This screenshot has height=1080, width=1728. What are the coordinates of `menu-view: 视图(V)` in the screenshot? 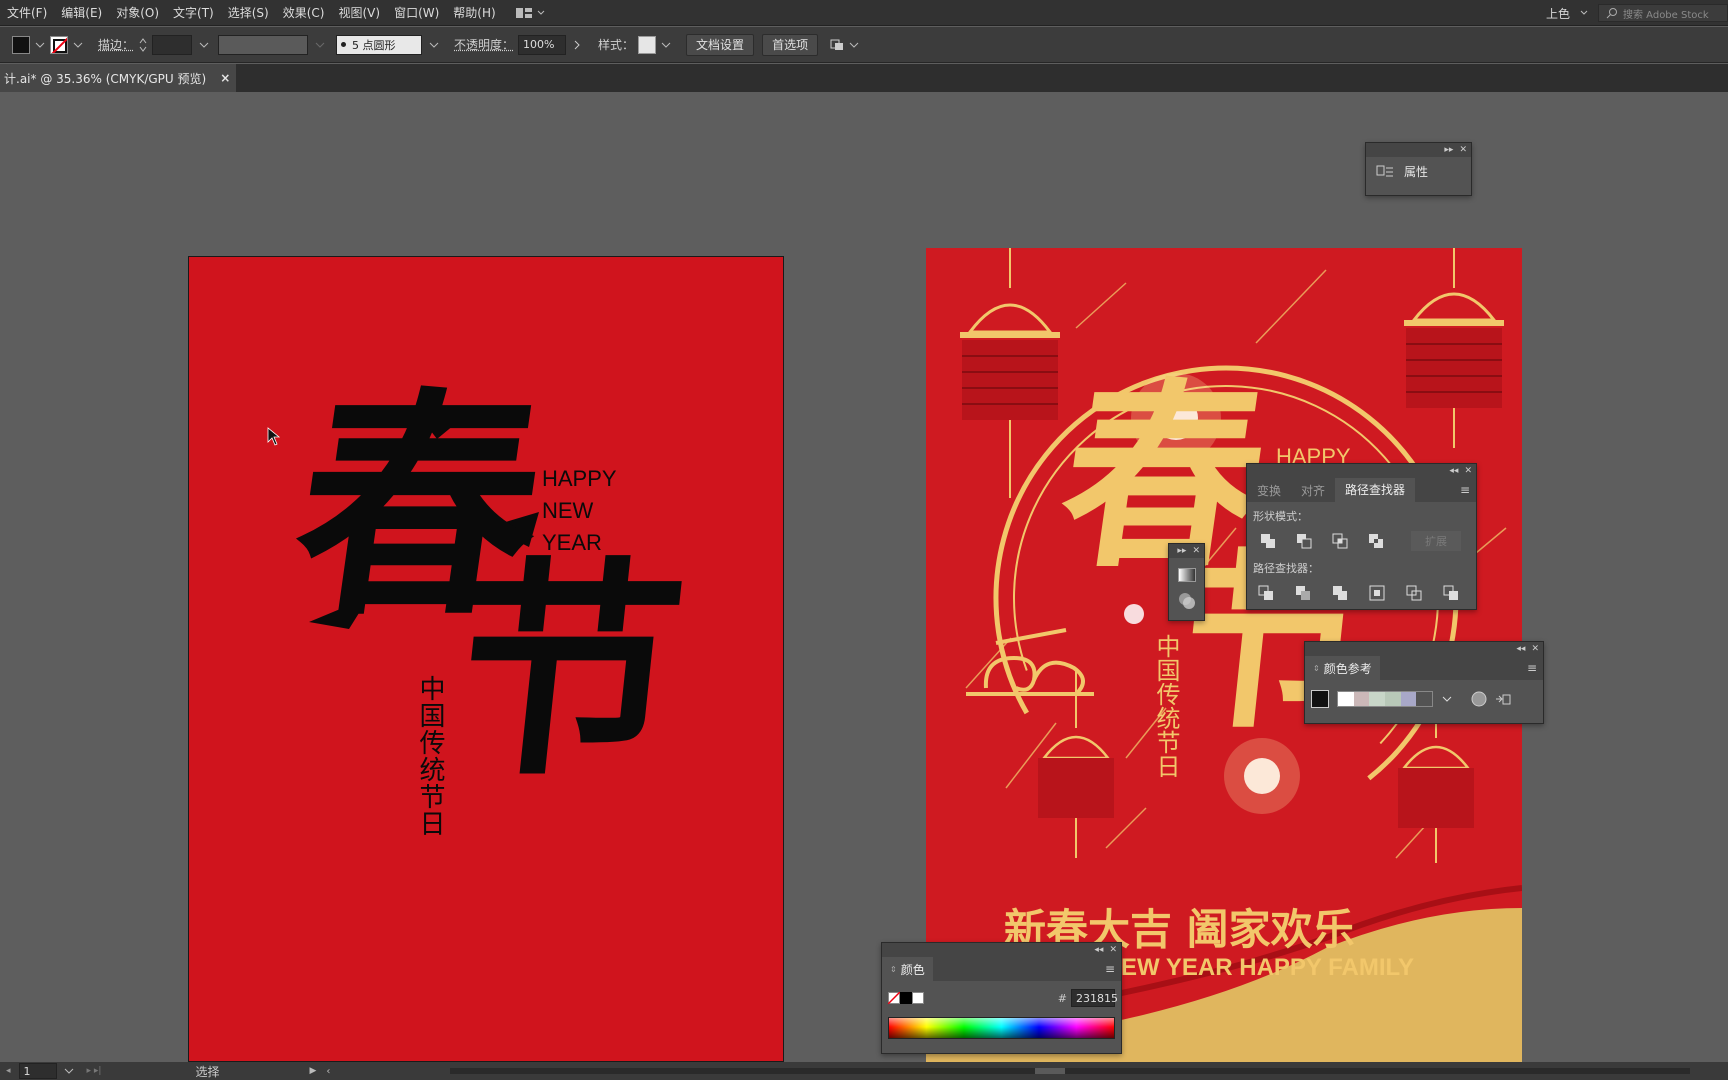 It's located at (359, 12).